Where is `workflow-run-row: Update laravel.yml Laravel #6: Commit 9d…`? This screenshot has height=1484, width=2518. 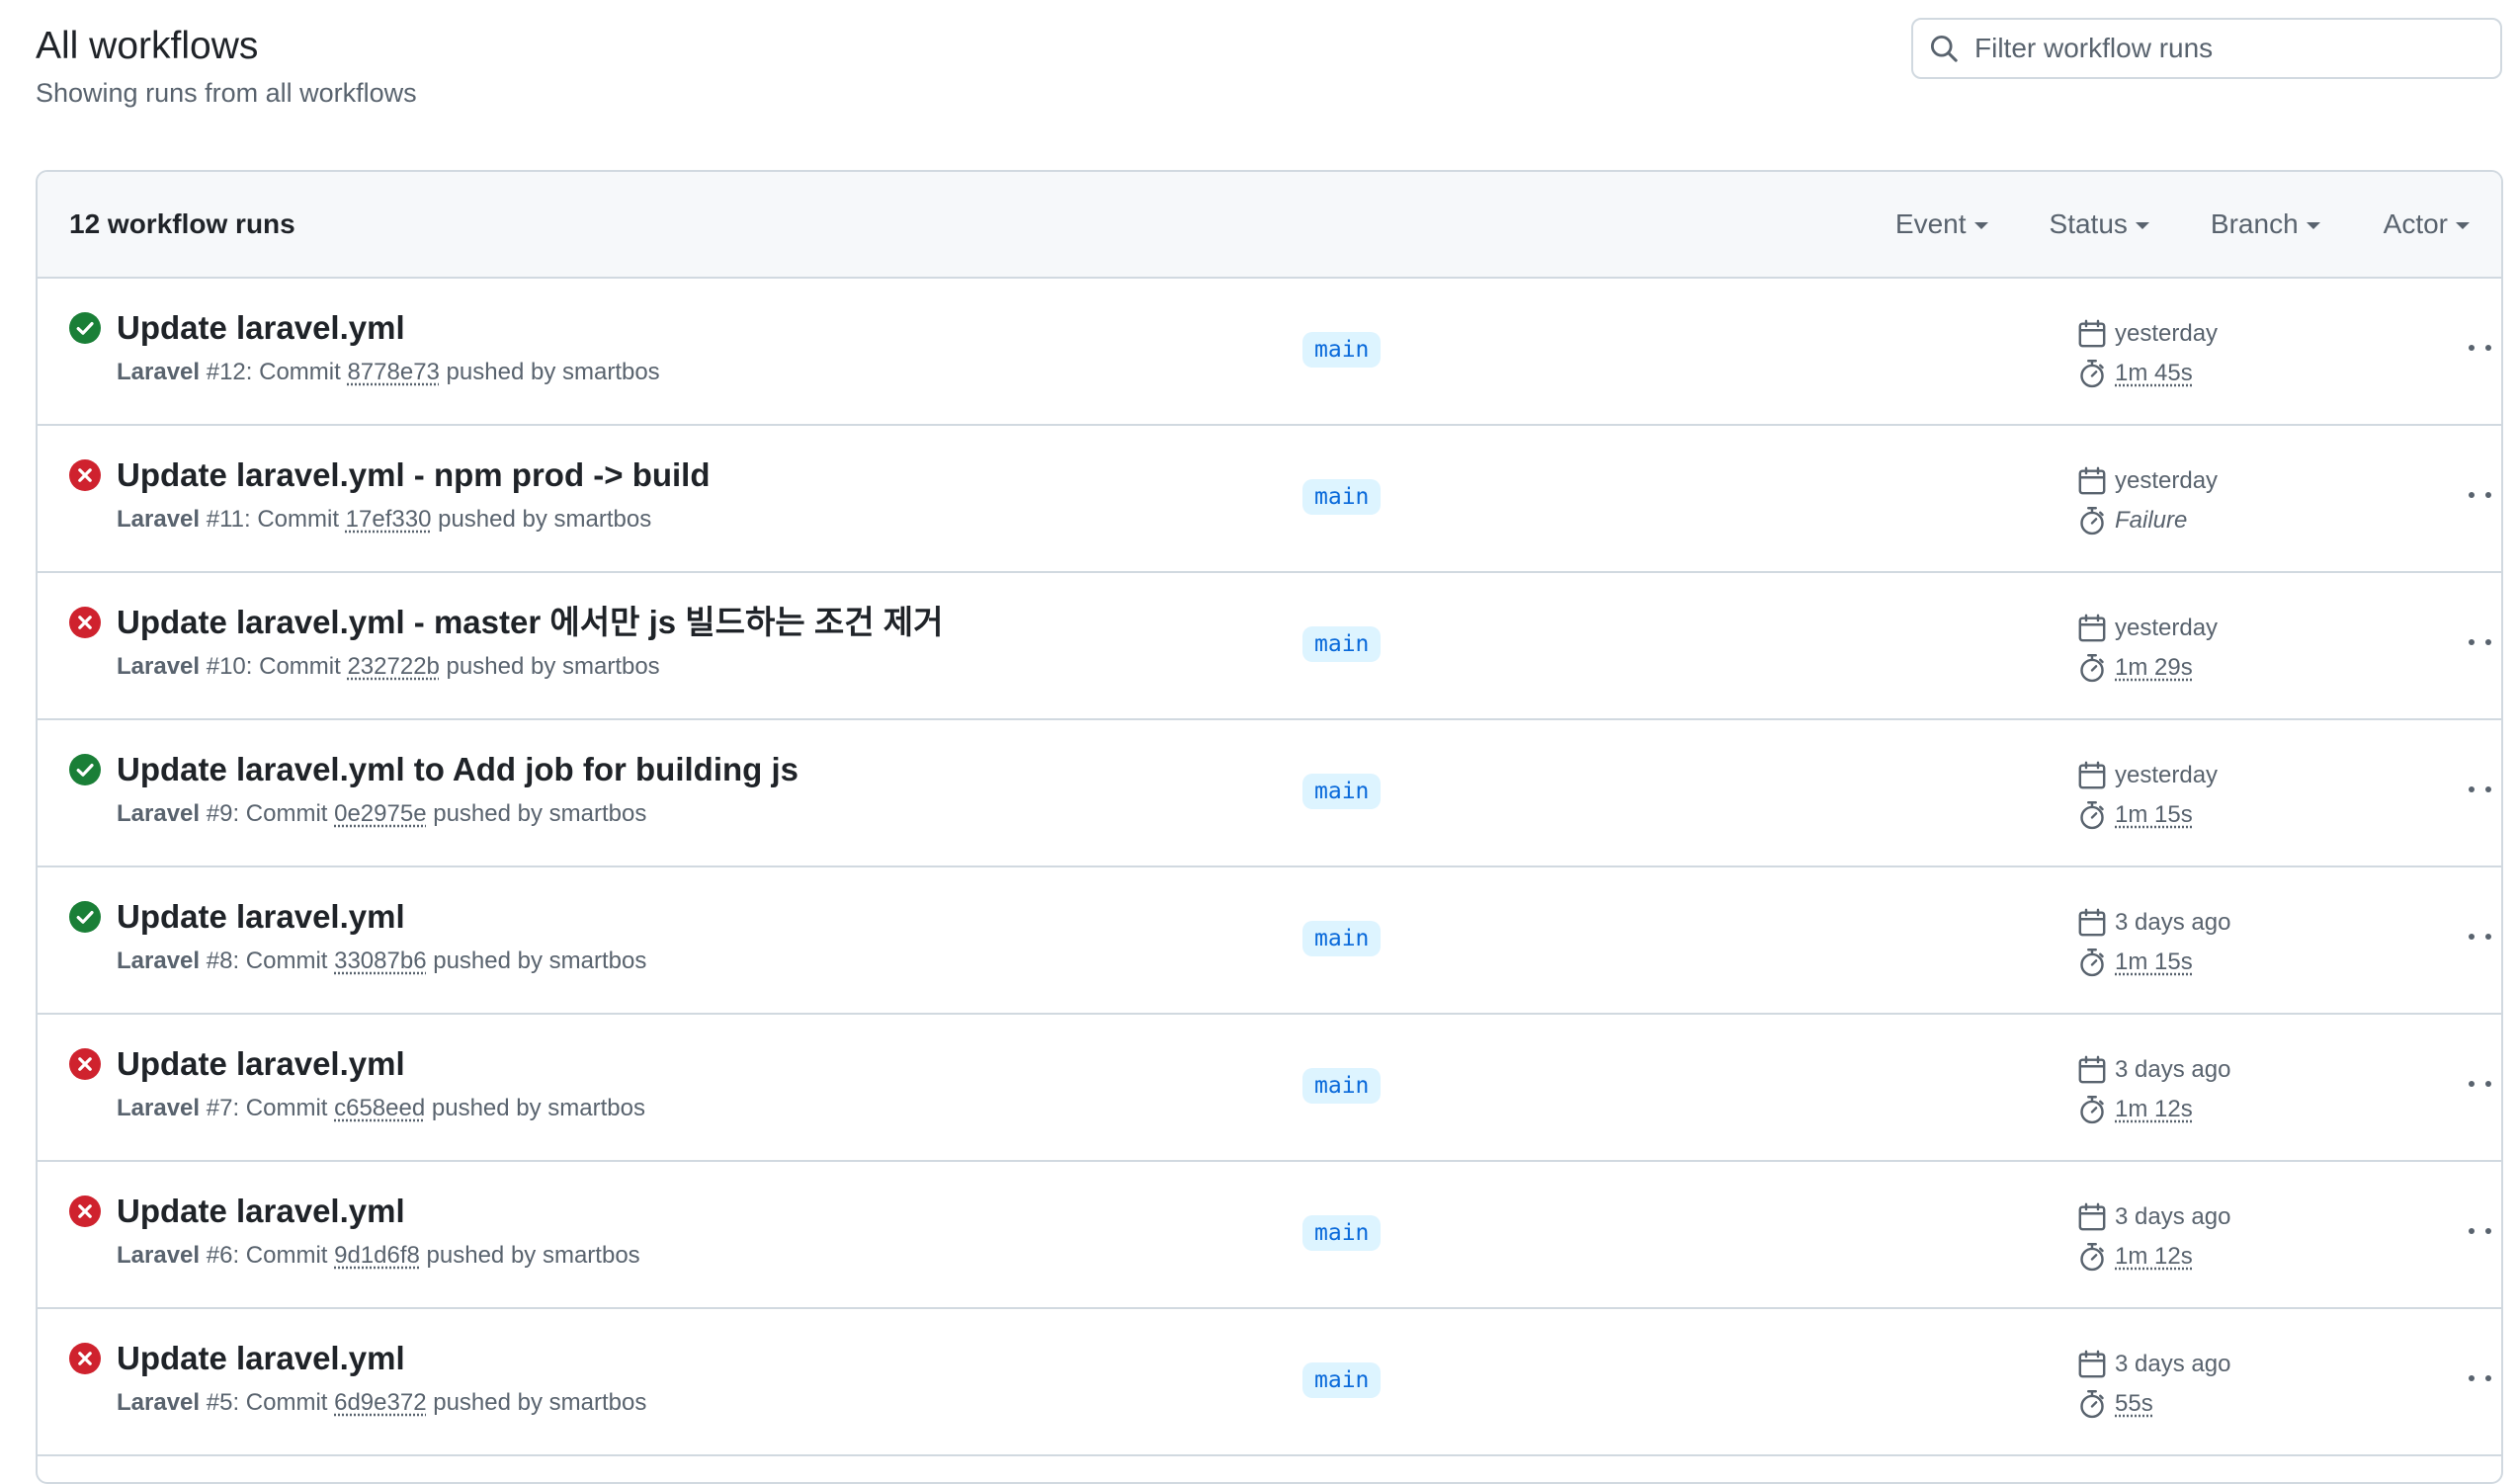 workflow-run-row: Update laravel.yml Laravel #6: Commit 9d… is located at coordinates (1269, 1235).